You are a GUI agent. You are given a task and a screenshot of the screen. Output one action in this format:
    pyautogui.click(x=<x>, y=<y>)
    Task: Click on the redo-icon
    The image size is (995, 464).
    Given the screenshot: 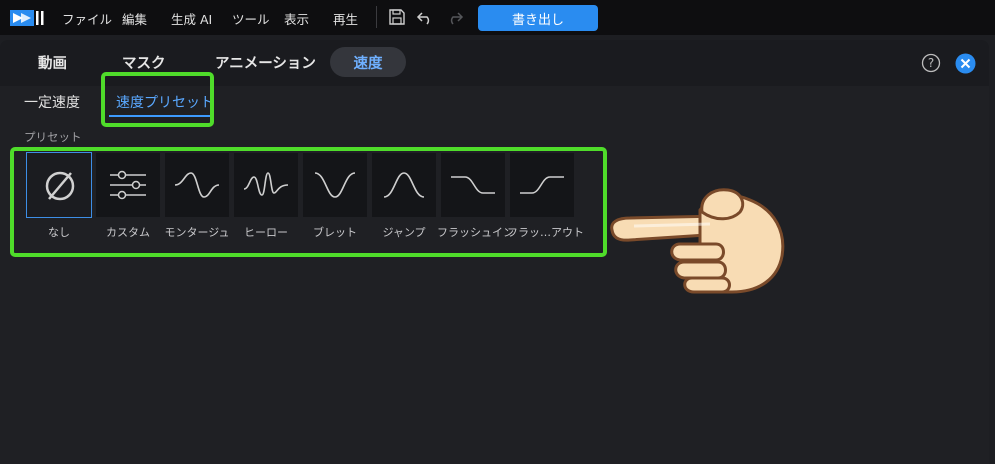 What is the action you would take?
    pyautogui.click(x=455, y=17)
    